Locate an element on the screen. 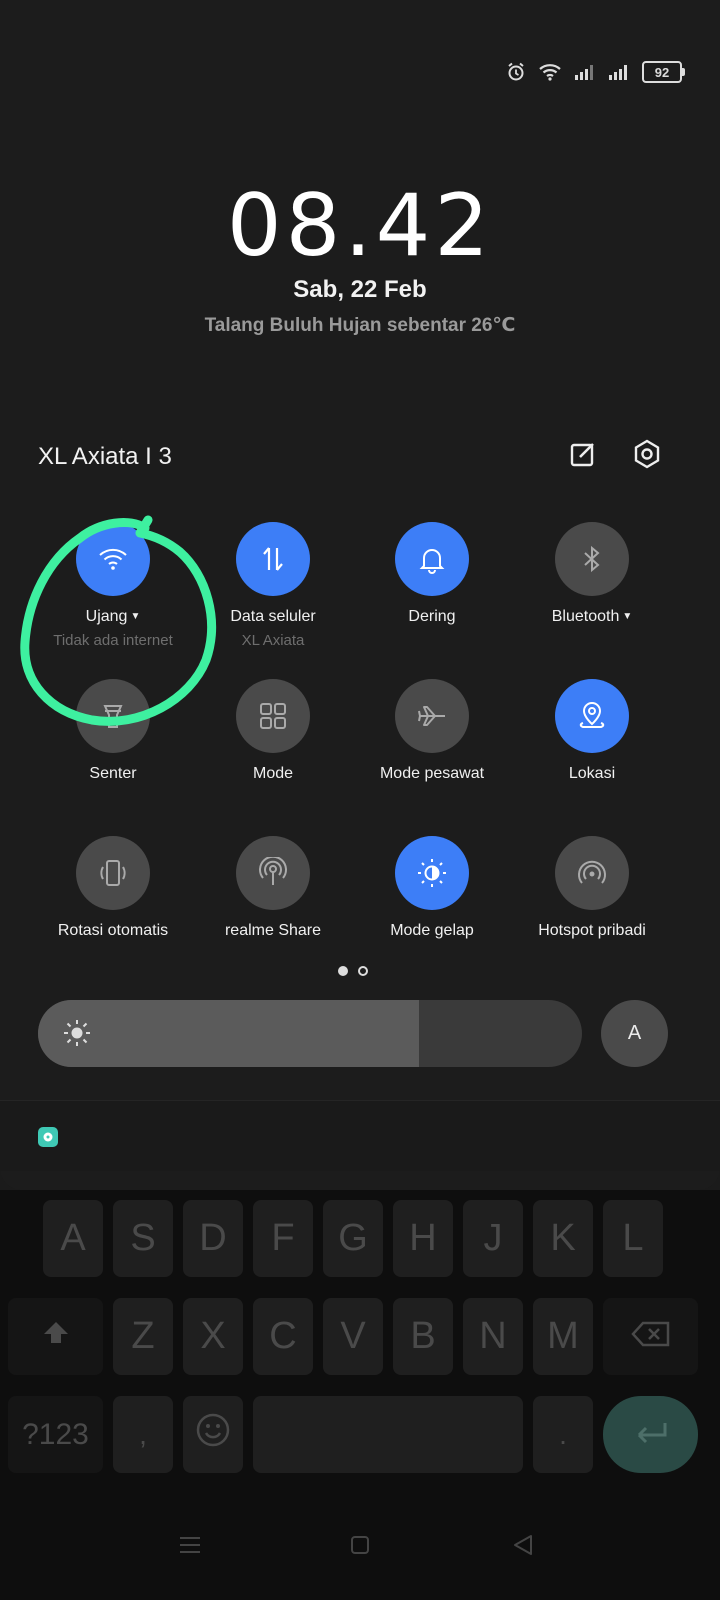  key-s: S is located at coordinates (143, 1238).